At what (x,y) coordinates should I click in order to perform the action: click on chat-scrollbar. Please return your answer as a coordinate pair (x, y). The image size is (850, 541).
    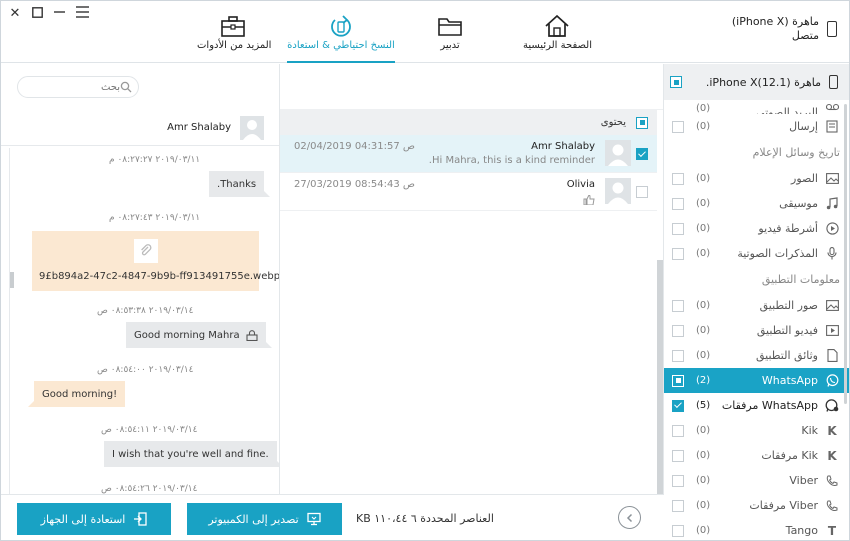
    Looking at the image, I should click on (12, 280).